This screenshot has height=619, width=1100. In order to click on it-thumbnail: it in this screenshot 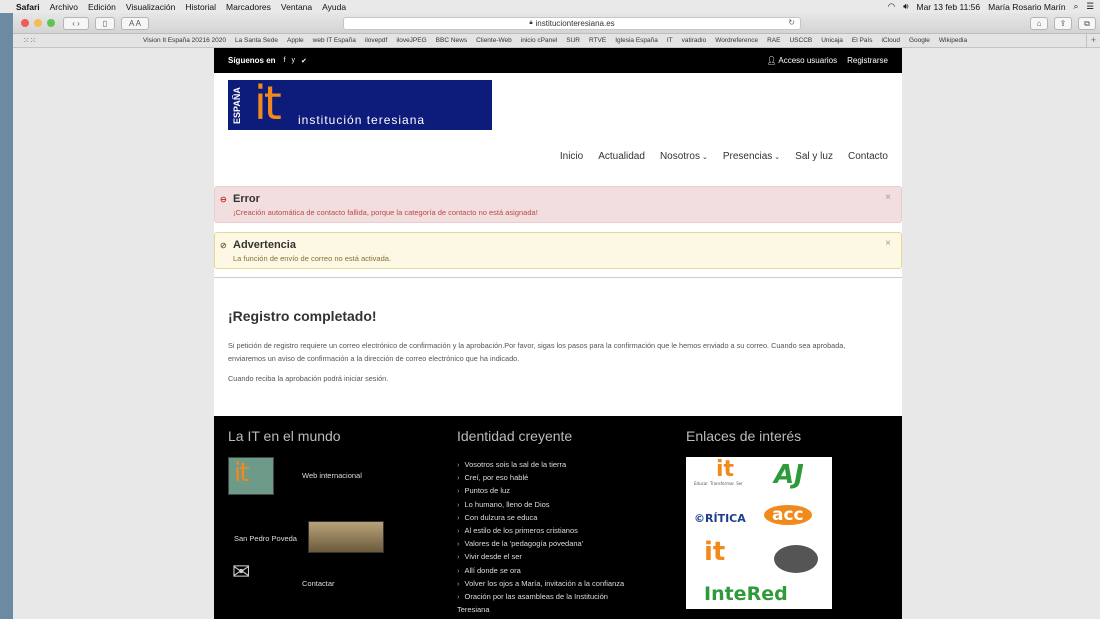, I will do `click(251, 476)`.